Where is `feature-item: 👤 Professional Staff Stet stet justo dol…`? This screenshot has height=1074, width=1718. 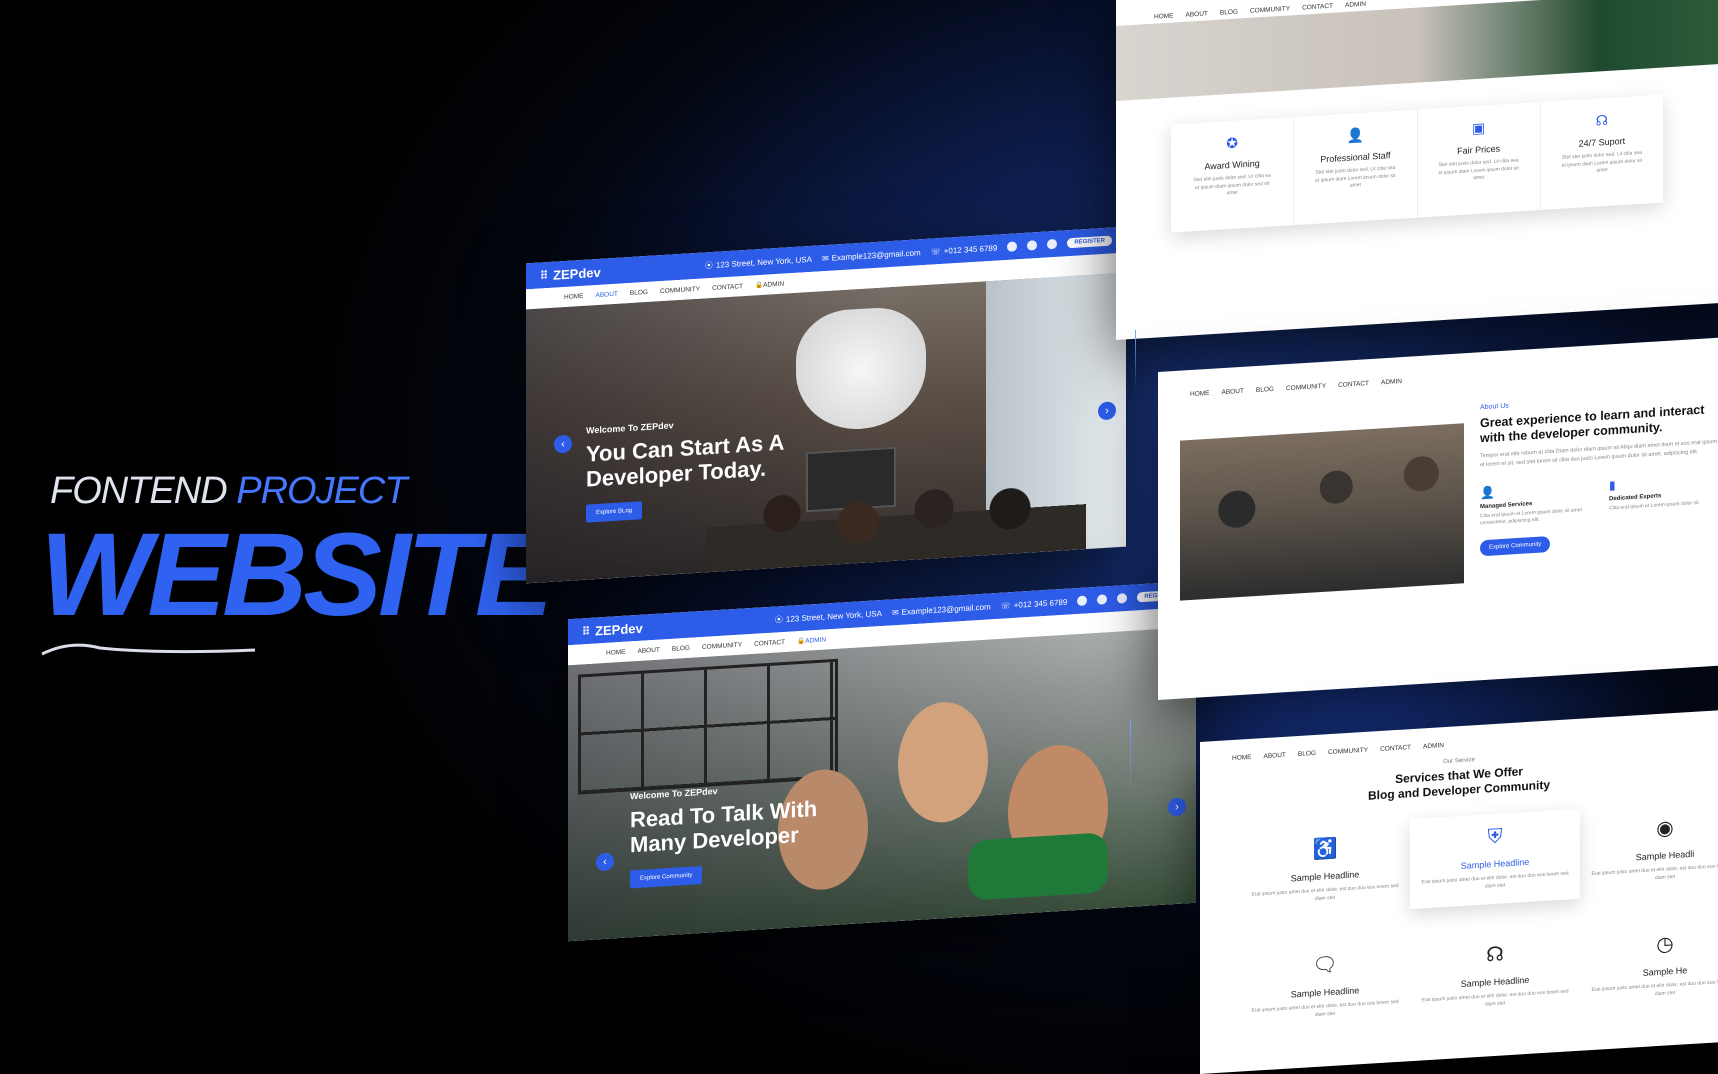
feature-item: 👤 Professional Staff Stet stet justo dol… is located at coordinates (1356, 167).